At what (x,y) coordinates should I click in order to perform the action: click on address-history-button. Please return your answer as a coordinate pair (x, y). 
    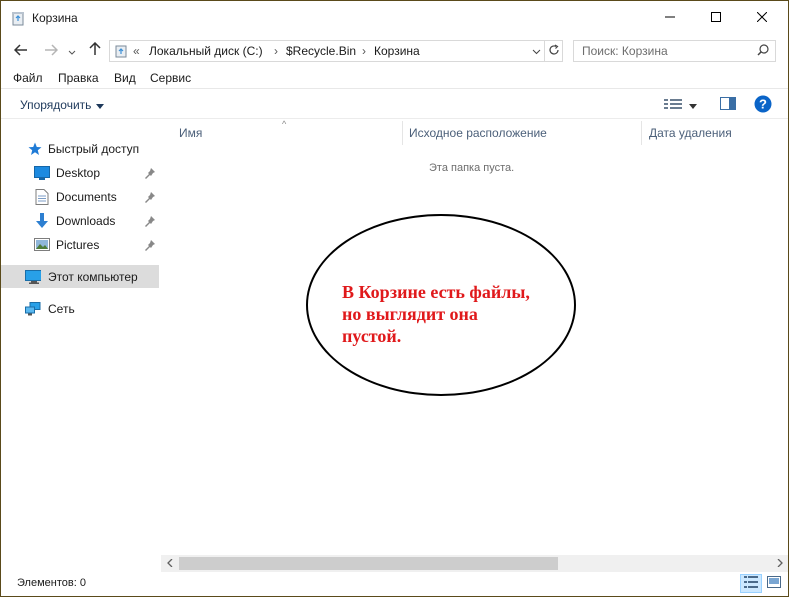
    Looking at the image, I should click on (536, 51).